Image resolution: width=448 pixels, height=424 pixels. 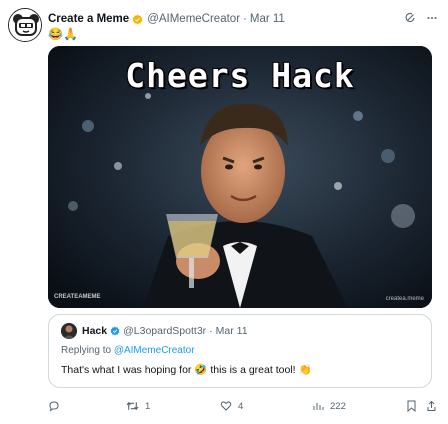 What do you see at coordinates (54, 406) in the screenshot?
I see `reply-icon` at bounding box center [54, 406].